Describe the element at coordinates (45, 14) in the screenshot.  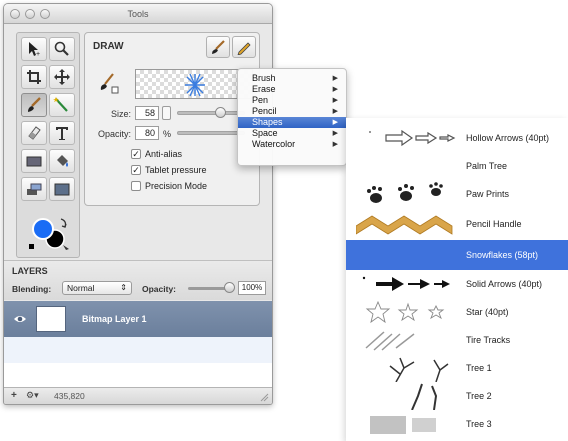
I see `zoom-button` at that location.